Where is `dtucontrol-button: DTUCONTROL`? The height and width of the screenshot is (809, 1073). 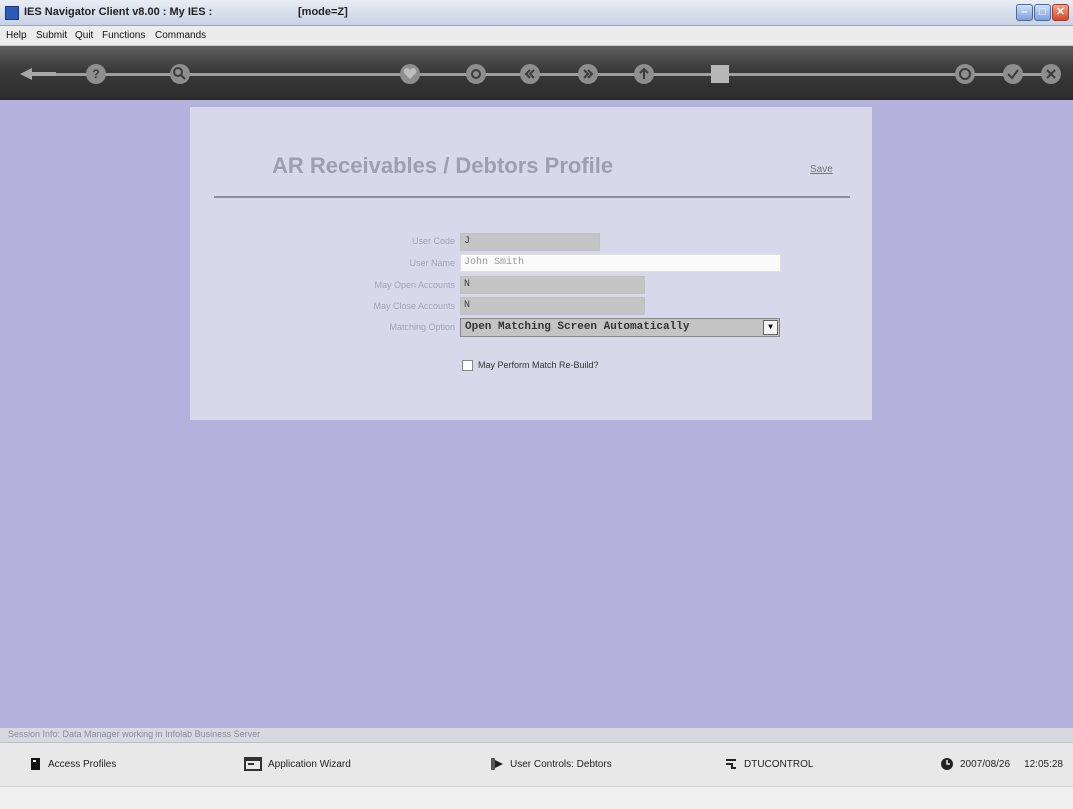 dtucontrol-button: DTUCONTROL is located at coordinates (768, 765).